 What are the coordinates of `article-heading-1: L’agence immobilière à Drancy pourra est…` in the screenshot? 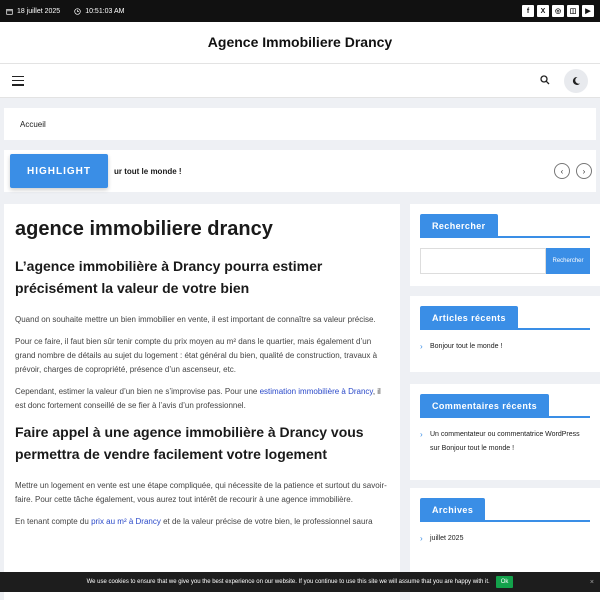 It's located at (169, 277).